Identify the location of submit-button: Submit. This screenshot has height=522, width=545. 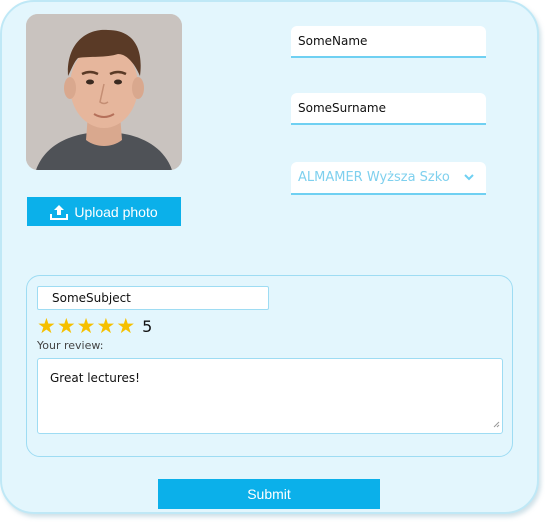
(269, 494).